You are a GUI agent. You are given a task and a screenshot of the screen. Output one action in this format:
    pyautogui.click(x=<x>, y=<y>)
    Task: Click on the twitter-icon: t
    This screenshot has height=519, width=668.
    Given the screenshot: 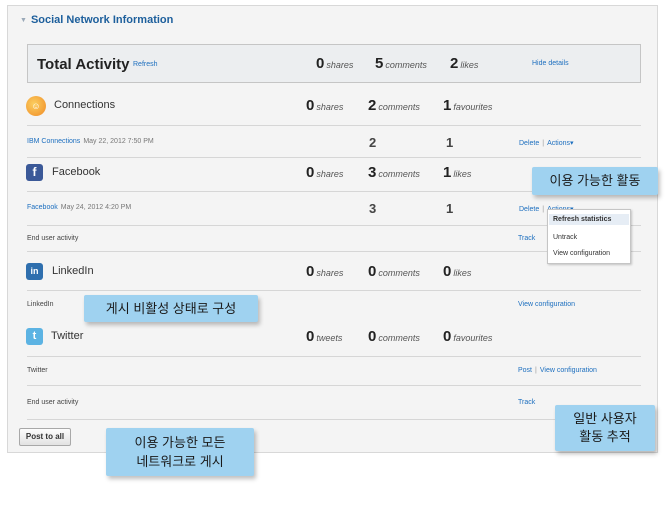 What is the action you would take?
    pyautogui.click(x=34, y=336)
    